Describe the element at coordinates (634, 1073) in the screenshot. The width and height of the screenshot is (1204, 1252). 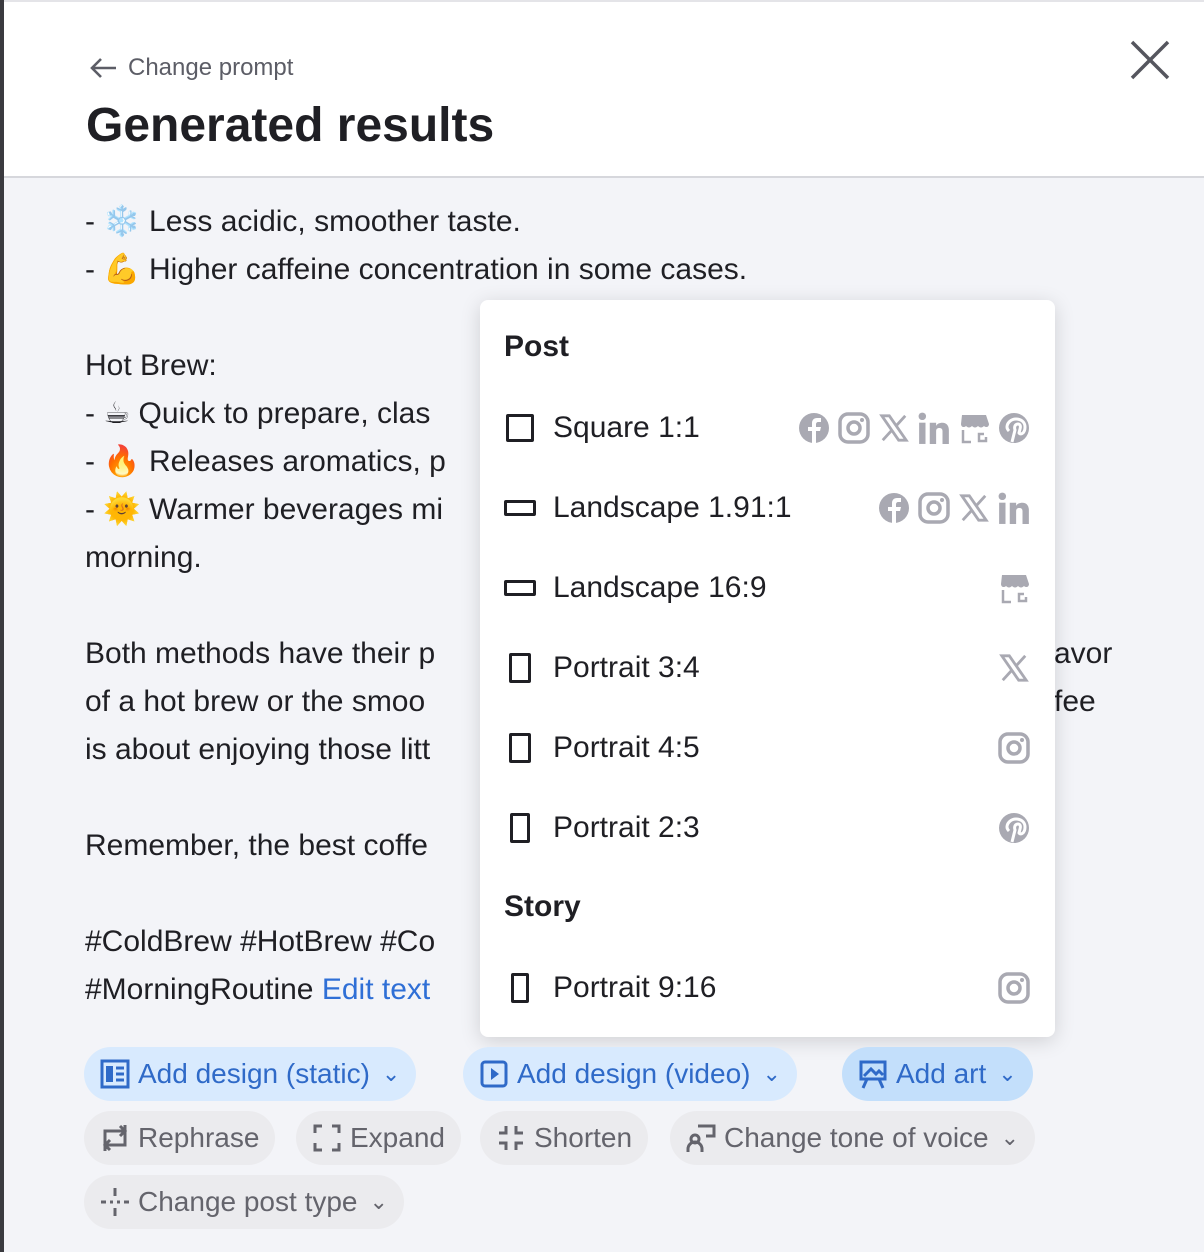
I see `add-design-video-label: Add design (video)` at that location.